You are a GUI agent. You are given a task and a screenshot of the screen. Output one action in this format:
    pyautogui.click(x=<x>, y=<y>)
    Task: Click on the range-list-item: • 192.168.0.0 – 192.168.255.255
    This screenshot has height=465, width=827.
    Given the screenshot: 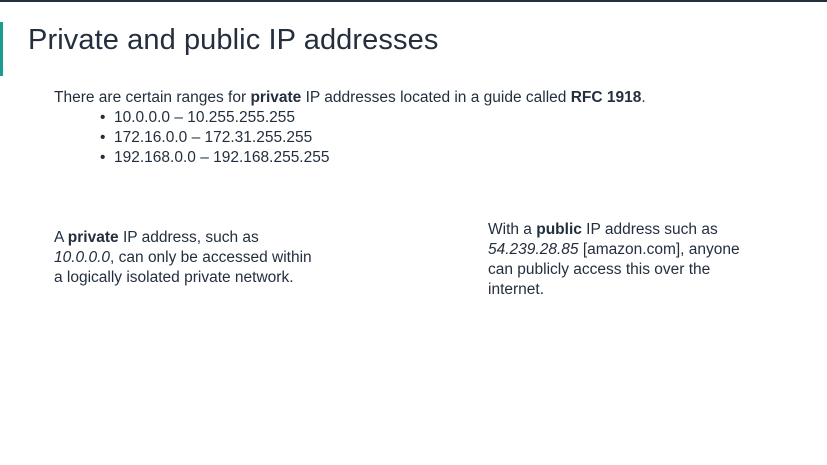 What is the action you would take?
    pyautogui.click(x=214, y=158)
    